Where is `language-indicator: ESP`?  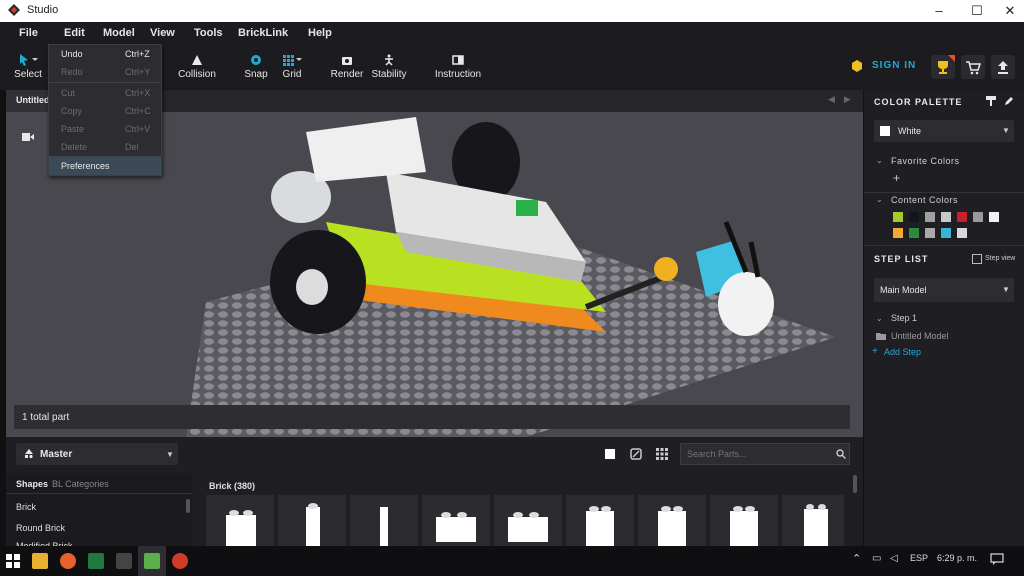
language-indicator: ESP is located at coordinates (919, 558).